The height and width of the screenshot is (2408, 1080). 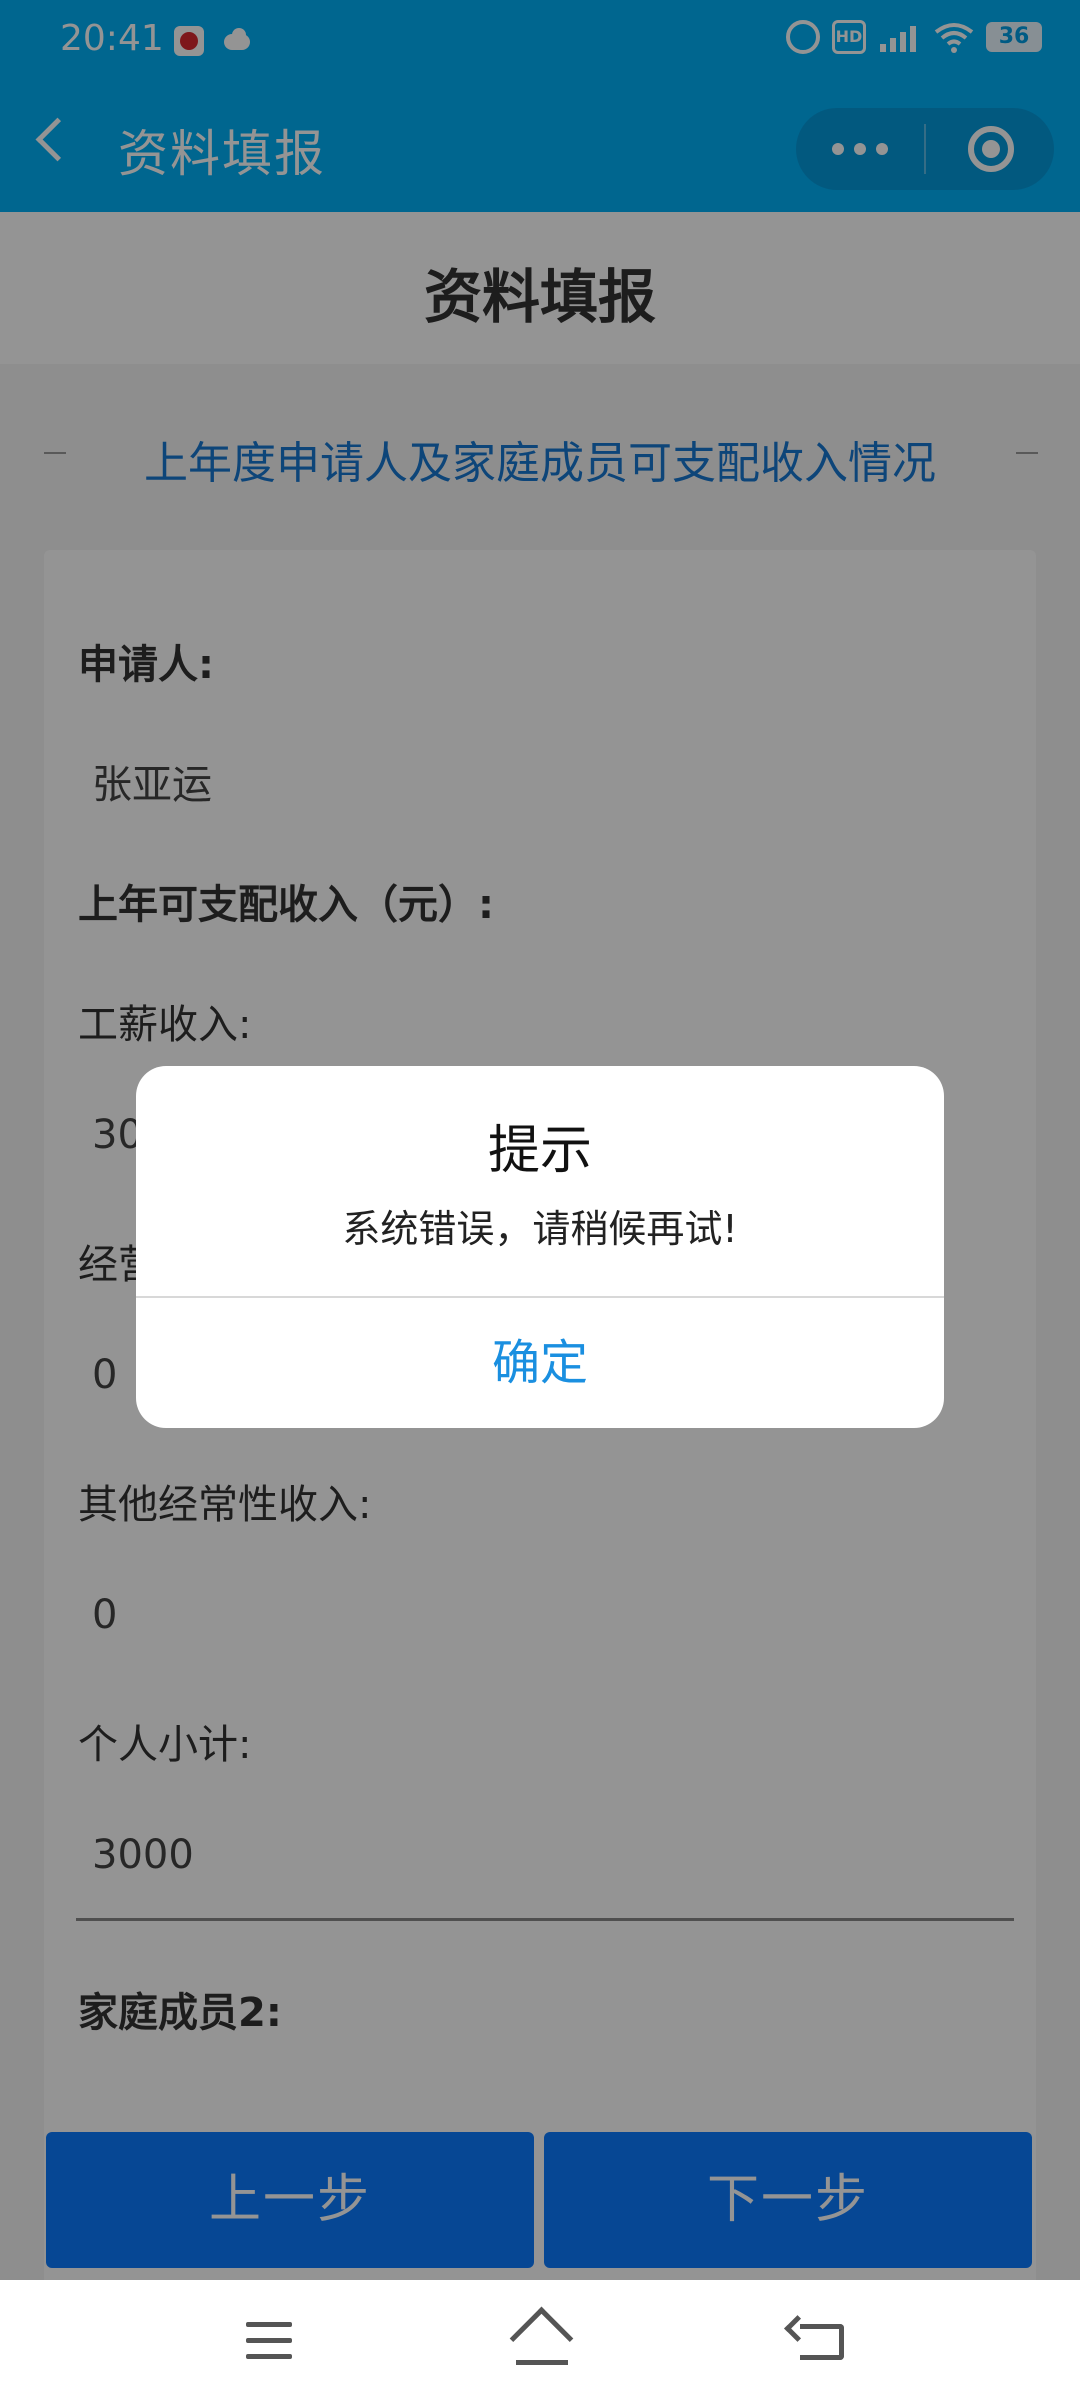 What do you see at coordinates (539, 1151) in the screenshot?
I see `dialog-title: 提示` at bounding box center [539, 1151].